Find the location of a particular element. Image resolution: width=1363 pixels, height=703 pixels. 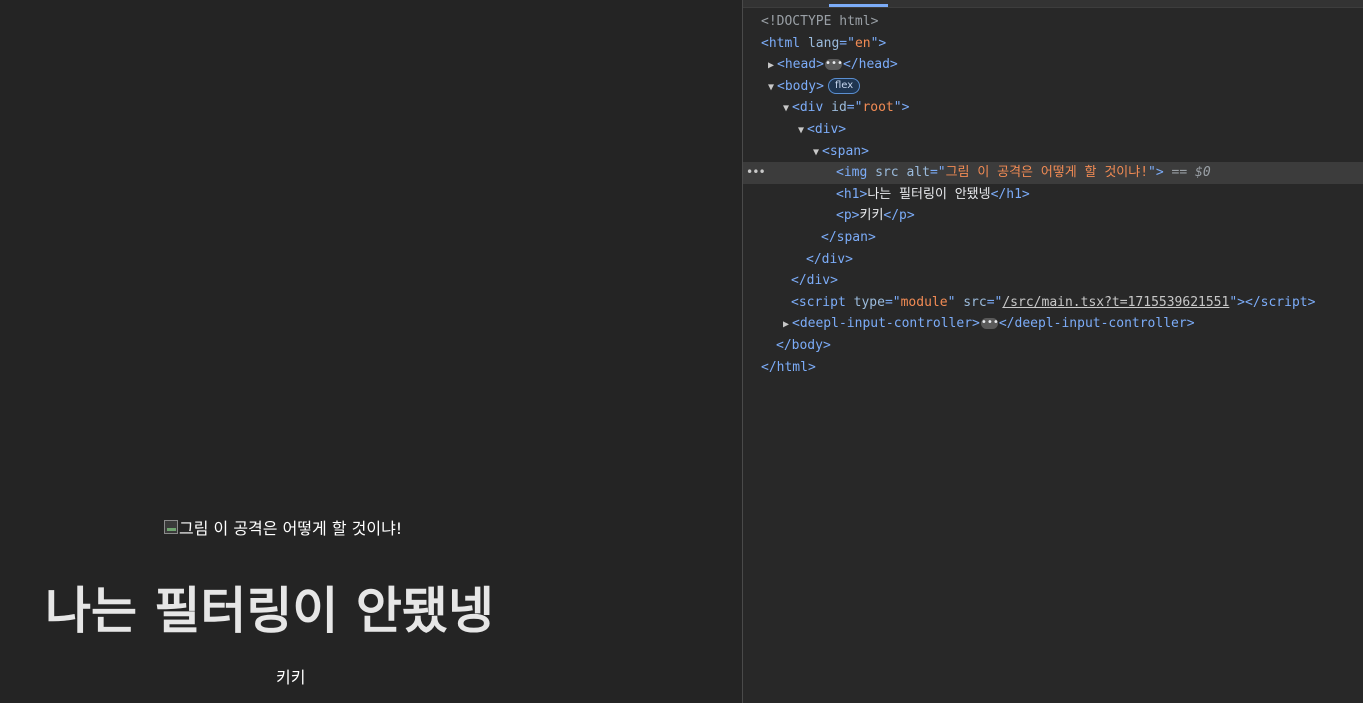

tree-node-root-div-close: </div> is located at coordinates (1053, 281).